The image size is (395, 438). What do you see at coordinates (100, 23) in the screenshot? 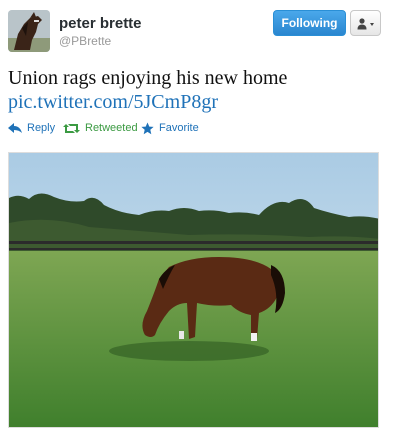
I see `user-name: peter brette` at bounding box center [100, 23].